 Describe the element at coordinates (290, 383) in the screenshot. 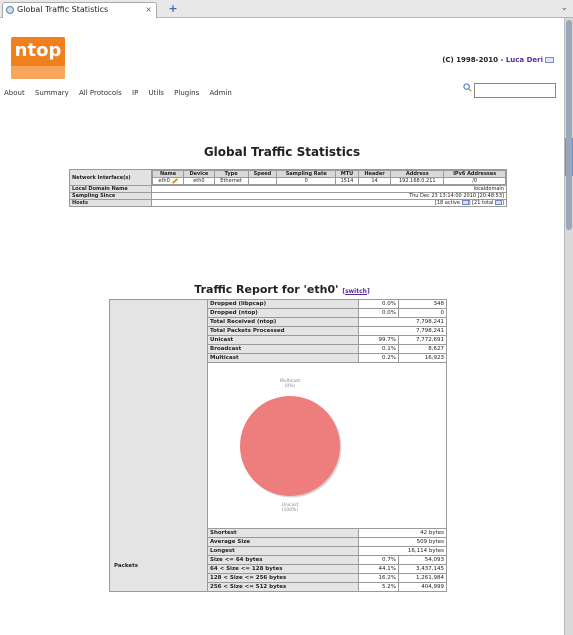

I see `pie-label-multicast: Multicast (0%)` at that location.